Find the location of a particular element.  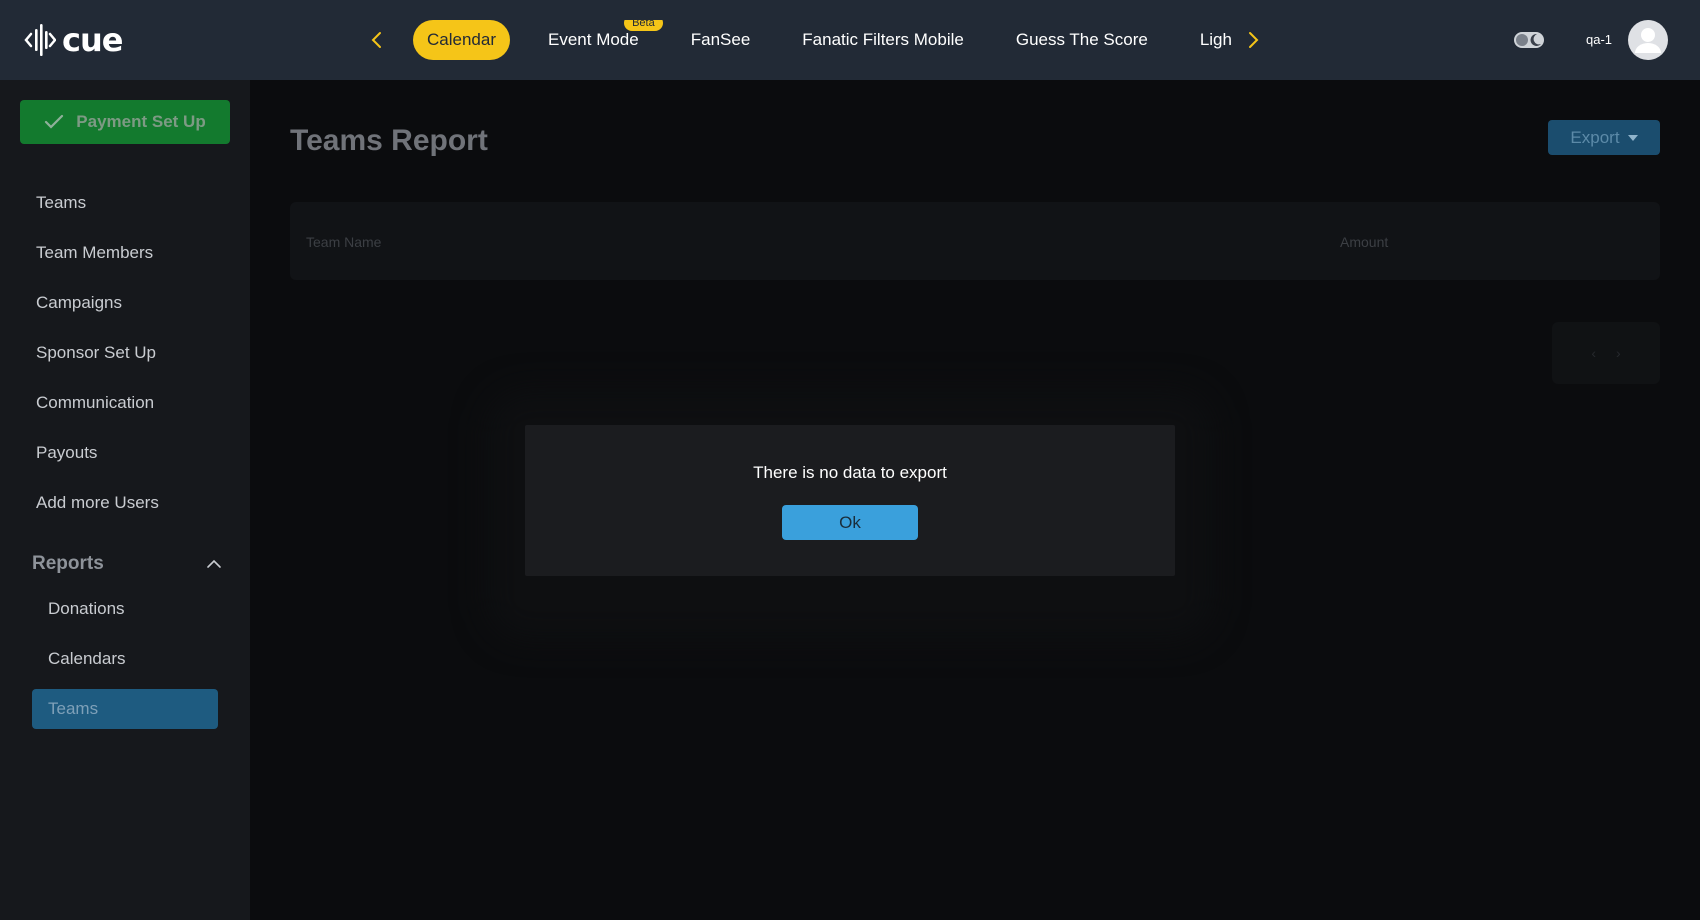

reports-label: Reports is located at coordinates (68, 563).